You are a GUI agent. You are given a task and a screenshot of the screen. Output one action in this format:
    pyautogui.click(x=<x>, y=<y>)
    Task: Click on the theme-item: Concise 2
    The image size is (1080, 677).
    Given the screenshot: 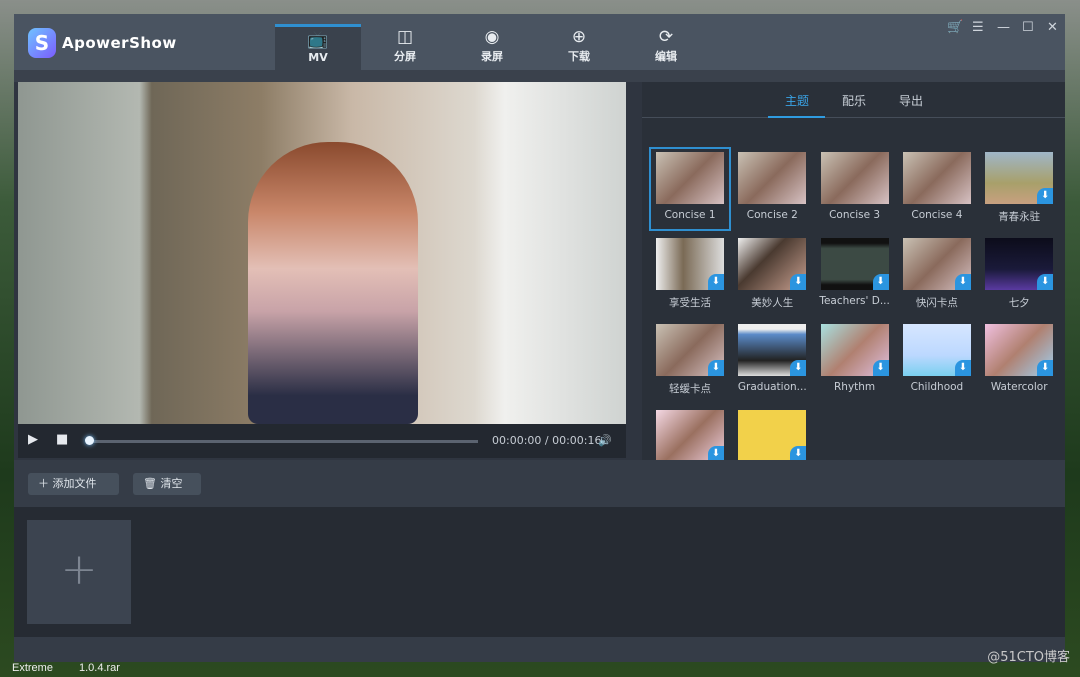 What is the action you would take?
    pyautogui.click(x=772, y=185)
    